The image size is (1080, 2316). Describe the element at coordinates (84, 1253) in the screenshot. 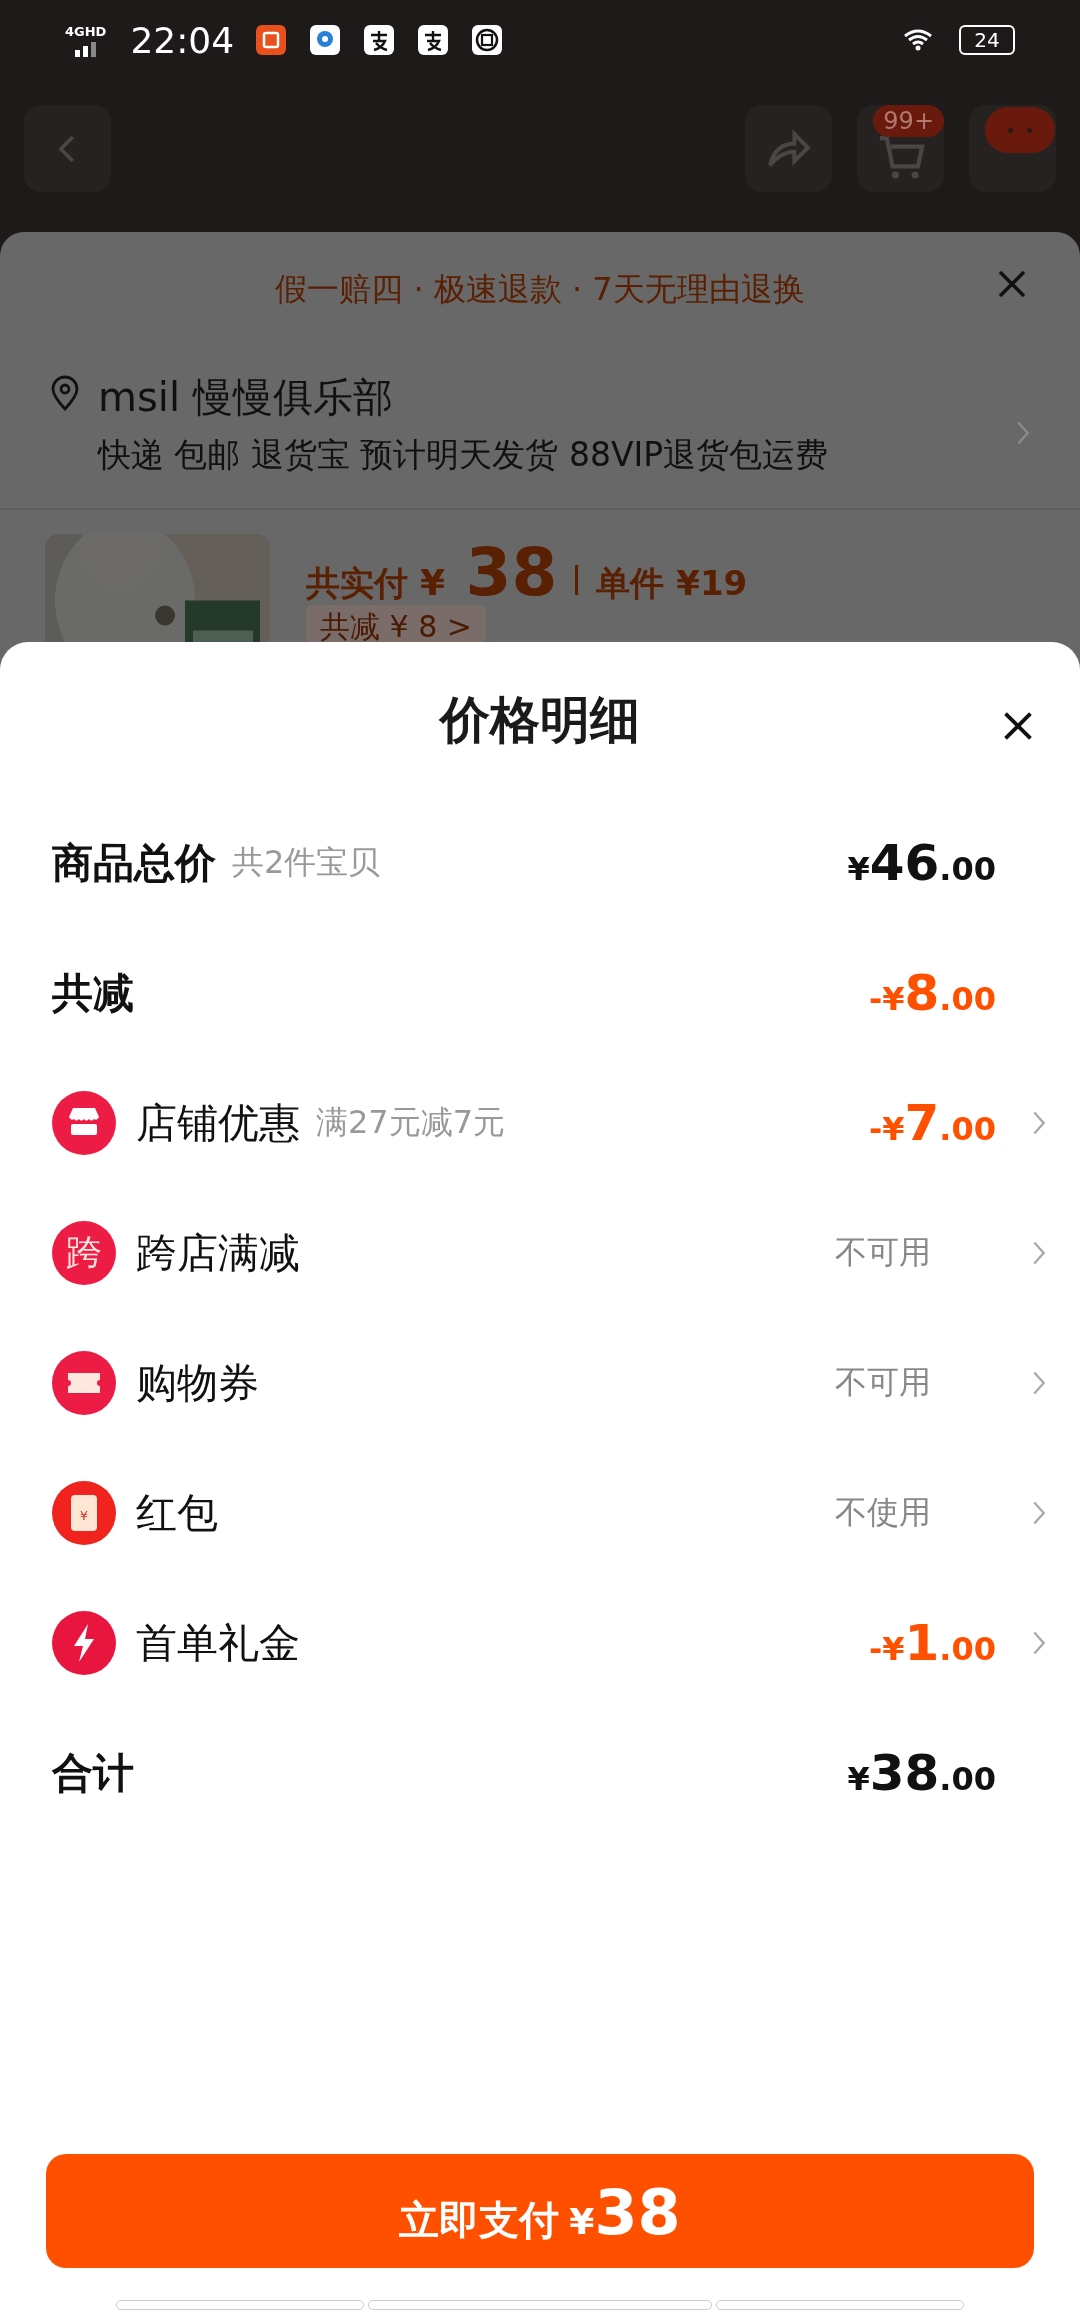

I see `cross-store-badge-icon: 跨` at that location.